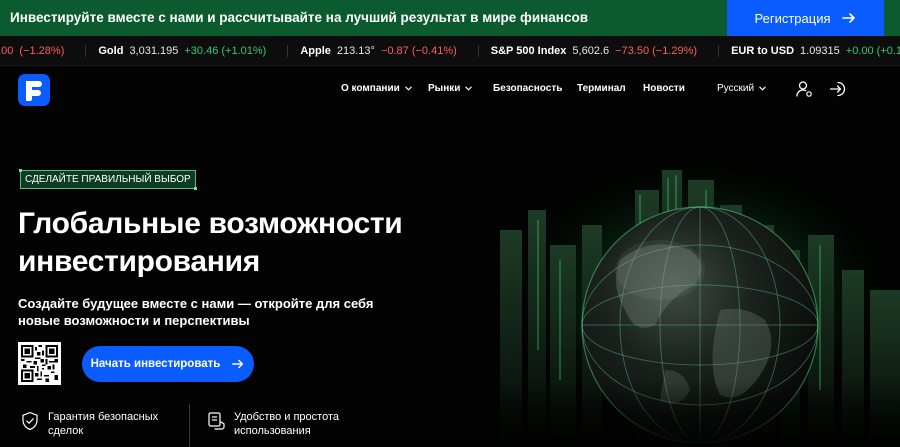 The height and width of the screenshot is (447, 900). I want to click on ticker-price: 1.09315, so click(820, 51).